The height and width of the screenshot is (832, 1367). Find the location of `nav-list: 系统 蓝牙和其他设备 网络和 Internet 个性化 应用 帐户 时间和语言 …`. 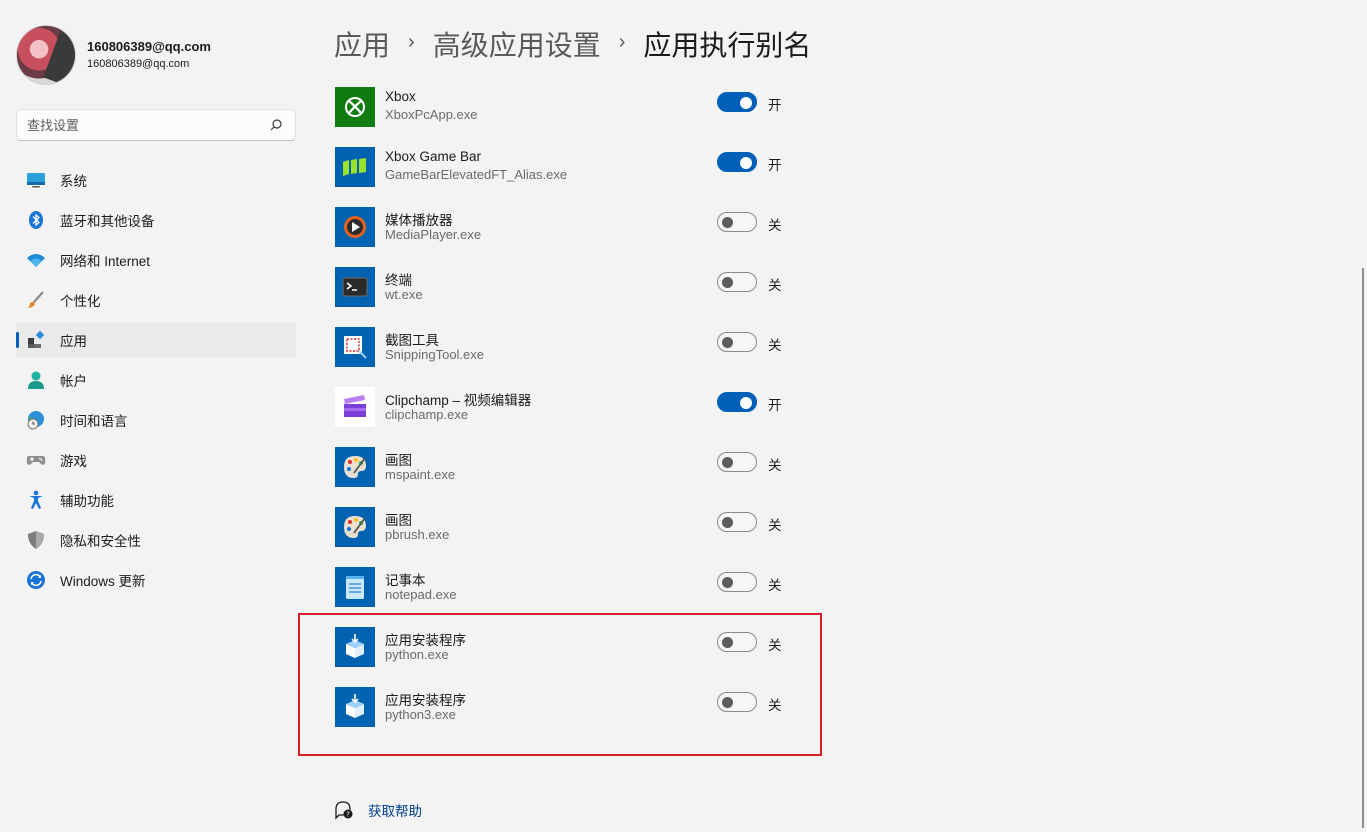

nav-list: 系统 蓝牙和其他设备 网络和 Internet 个性化 应用 帐户 时间和语言 … is located at coordinates (156, 382).